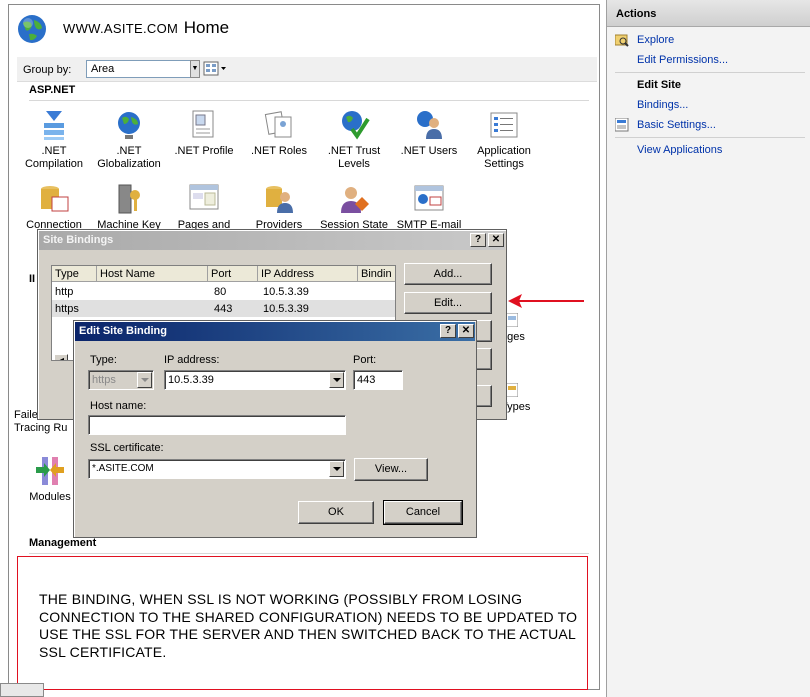 This screenshot has height=697, width=810. Describe the element at coordinates (356, 125) in the screenshot. I see `trust-icon` at that location.